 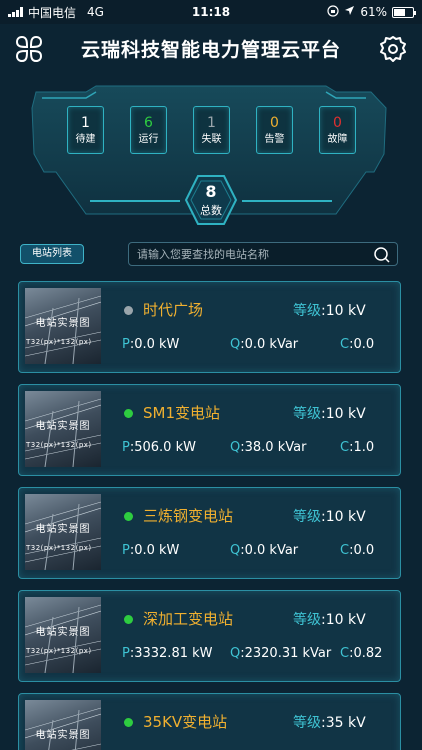 What do you see at coordinates (148, 123) in the screenshot?
I see `stat-value: 6` at bounding box center [148, 123].